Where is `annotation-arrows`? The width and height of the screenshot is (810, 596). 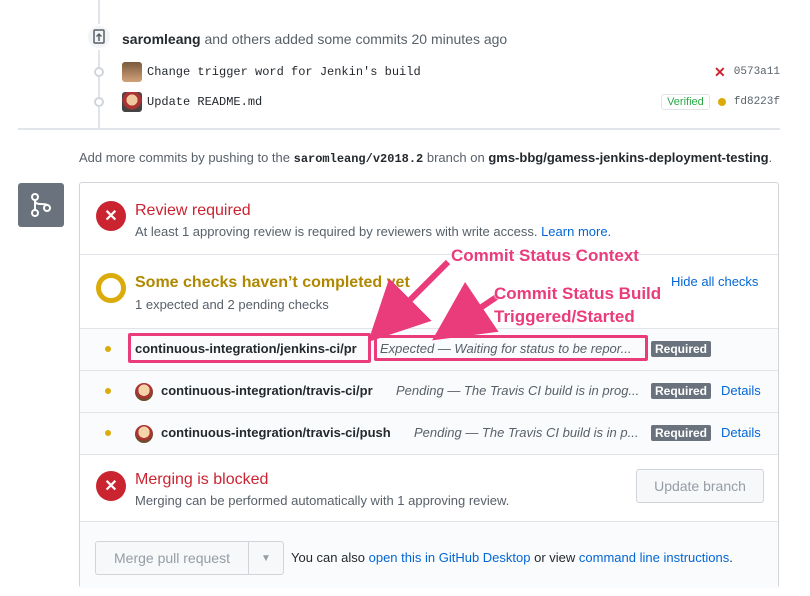 annotation-arrows is located at coordinates (434, 300).